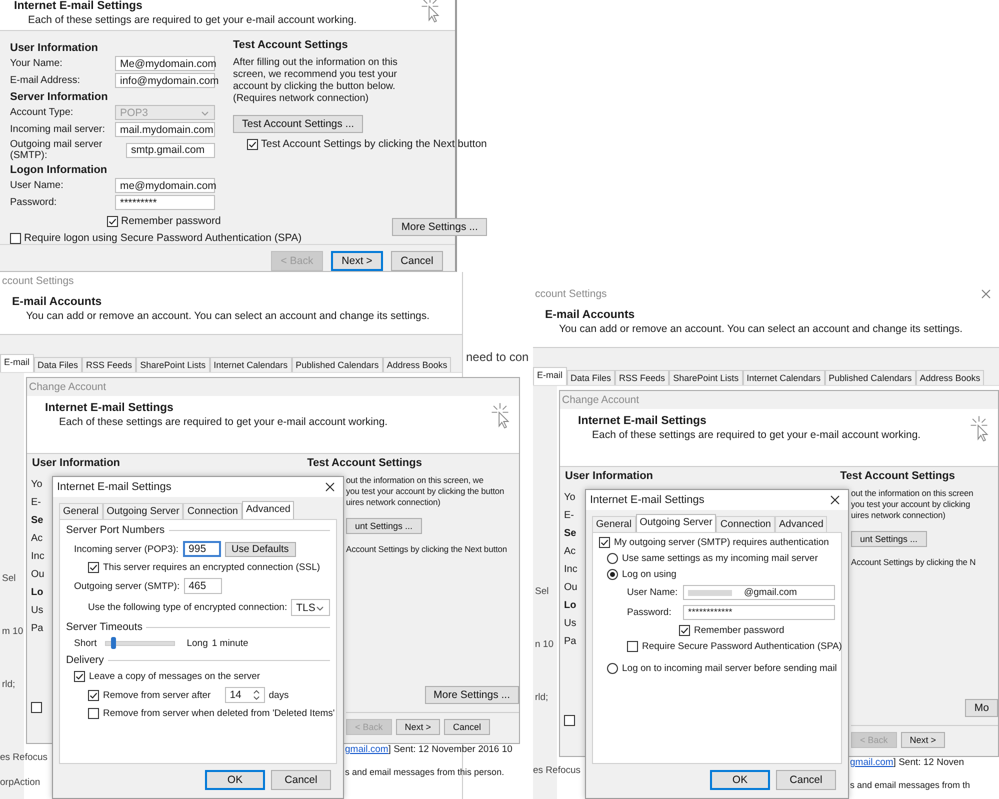  What do you see at coordinates (59, 97) in the screenshot?
I see `section-heading: Server Information` at bounding box center [59, 97].